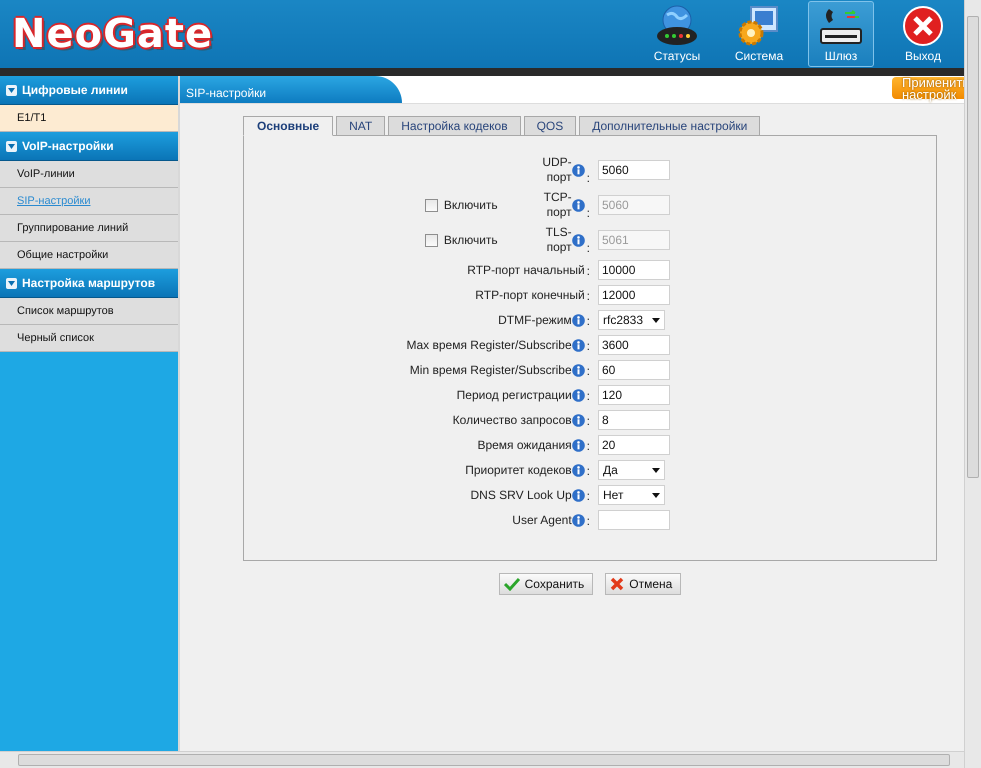 This screenshot has height=768, width=981. Describe the element at coordinates (634, 345) in the screenshot. I see `input-field: 3600` at that location.